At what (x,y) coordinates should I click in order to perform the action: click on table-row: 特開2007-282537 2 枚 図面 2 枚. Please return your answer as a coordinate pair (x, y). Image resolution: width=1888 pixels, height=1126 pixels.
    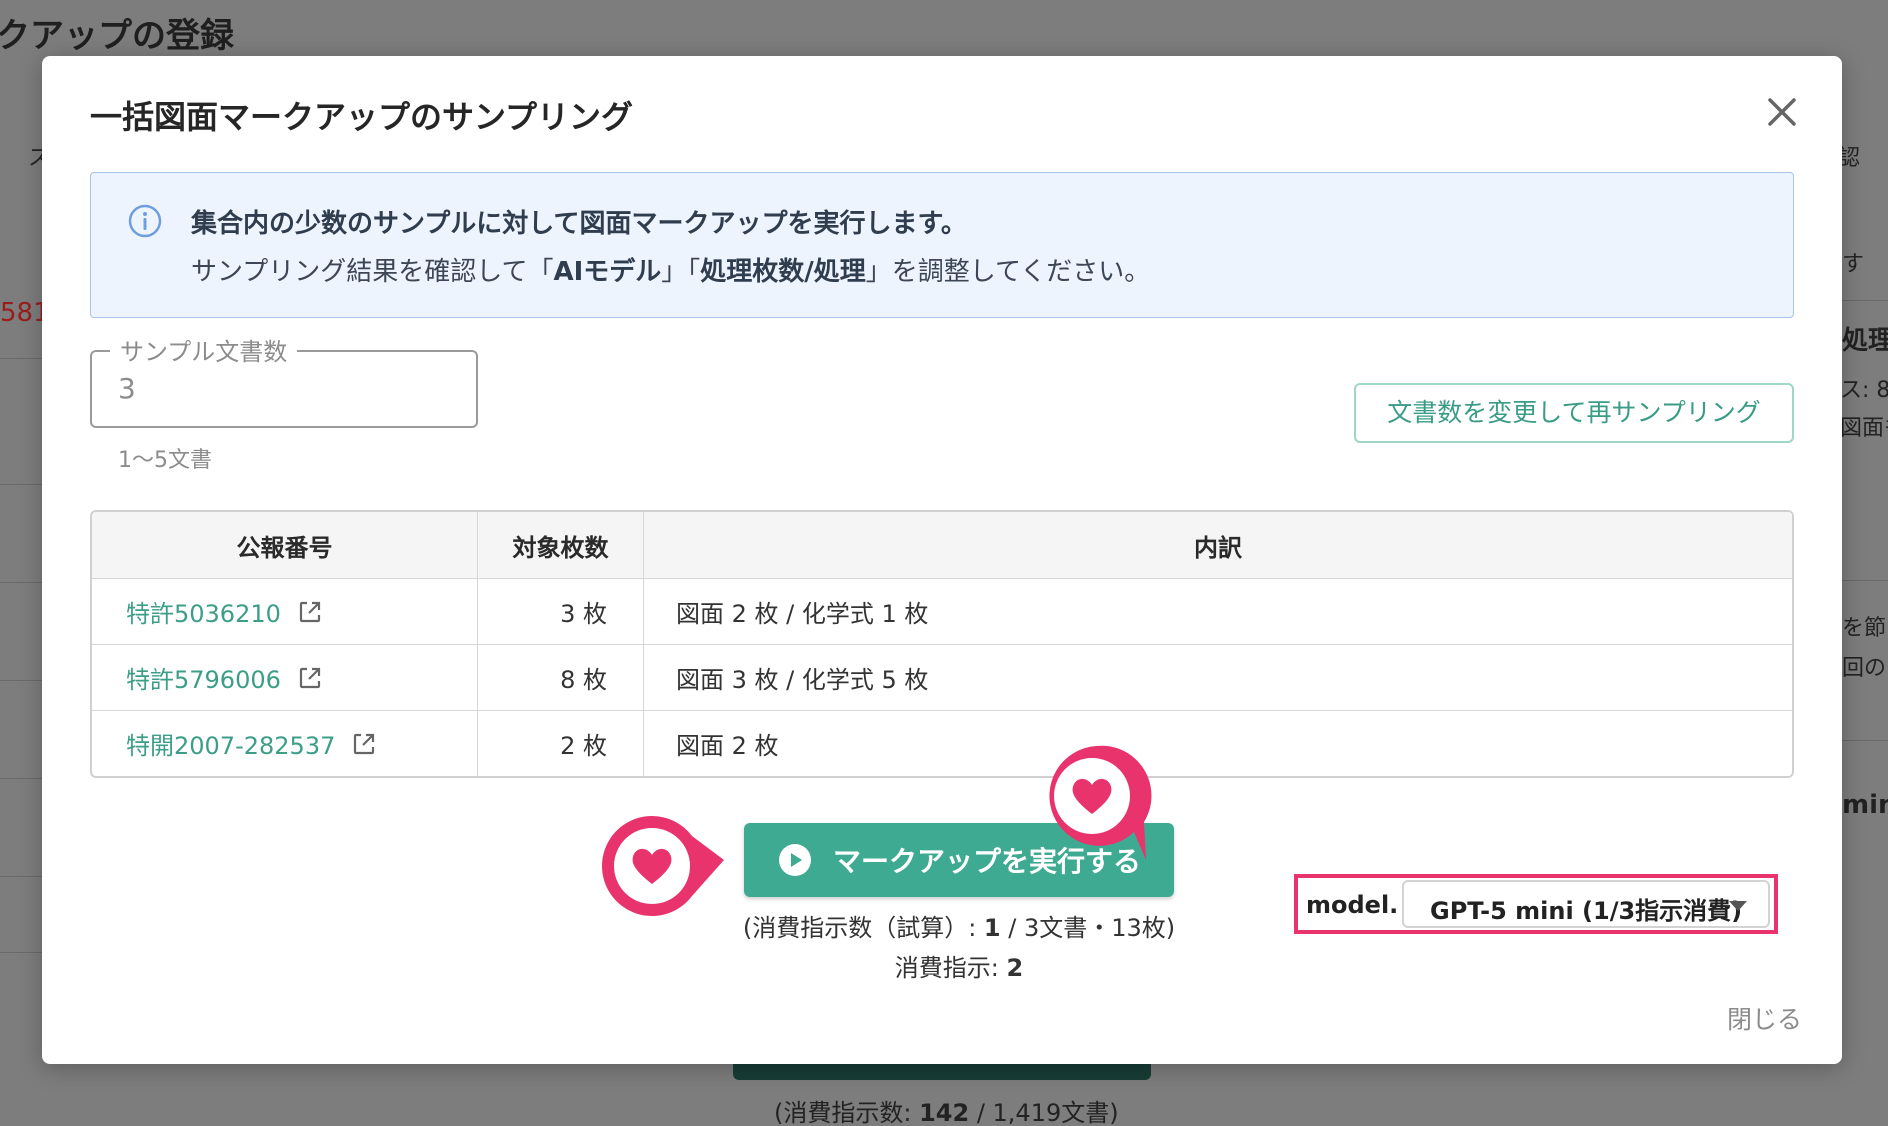
    Looking at the image, I should click on (942, 743).